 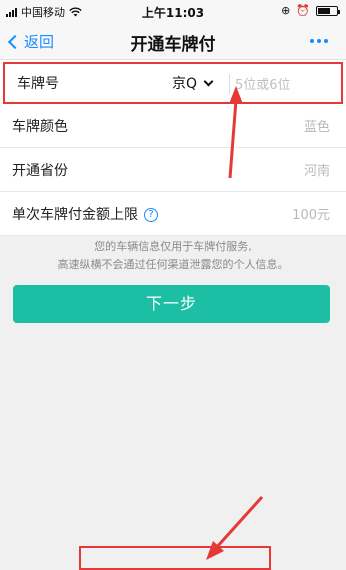 What do you see at coordinates (328, 10) in the screenshot?
I see `battery-icon` at bounding box center [328, 10].